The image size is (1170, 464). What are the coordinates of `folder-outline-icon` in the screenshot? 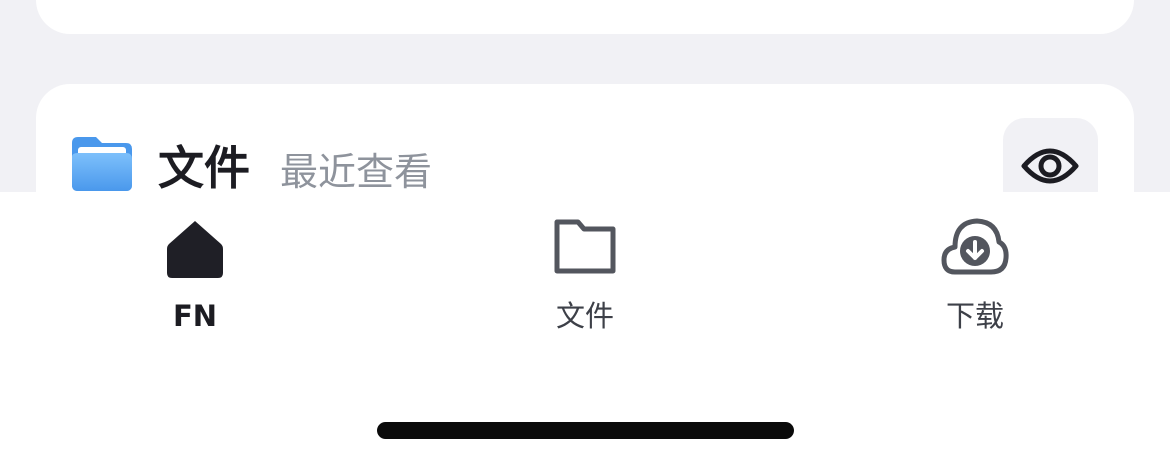 It's located at (585, 248).